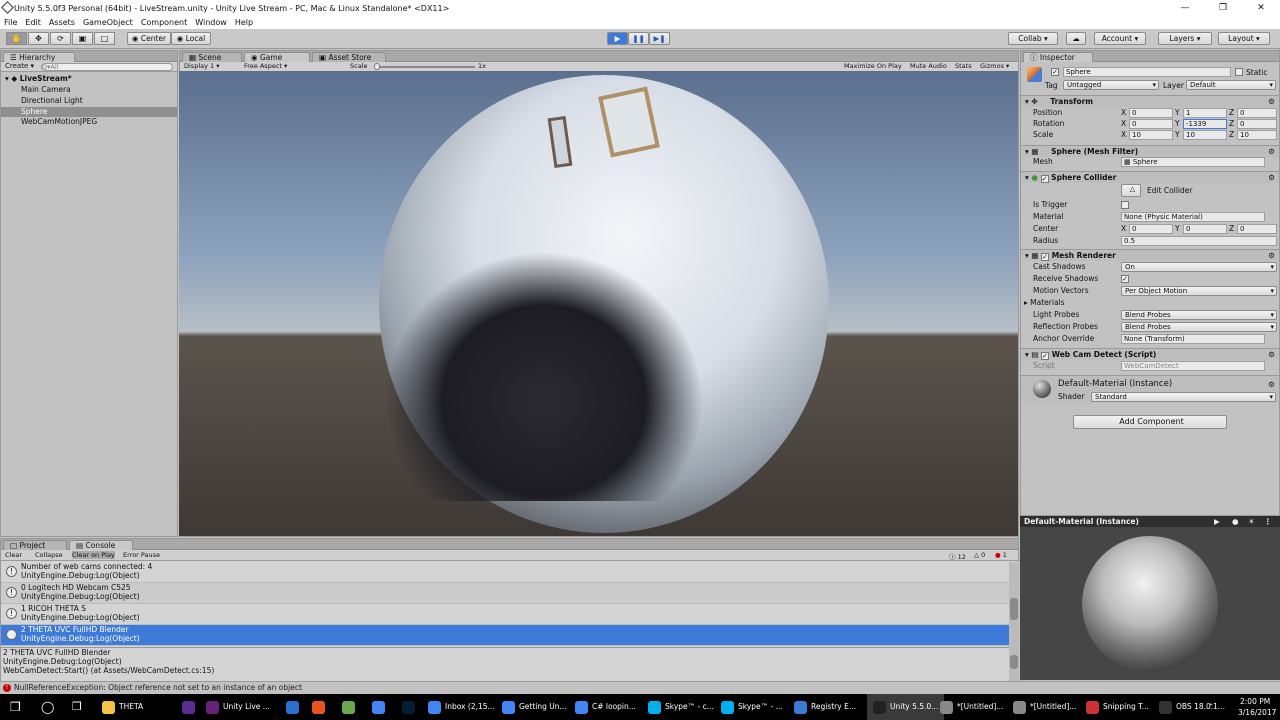 The width and height of the screenshot is (1280, 720). I want to click on scale-tool-icon: ▣, so click(82, 38).